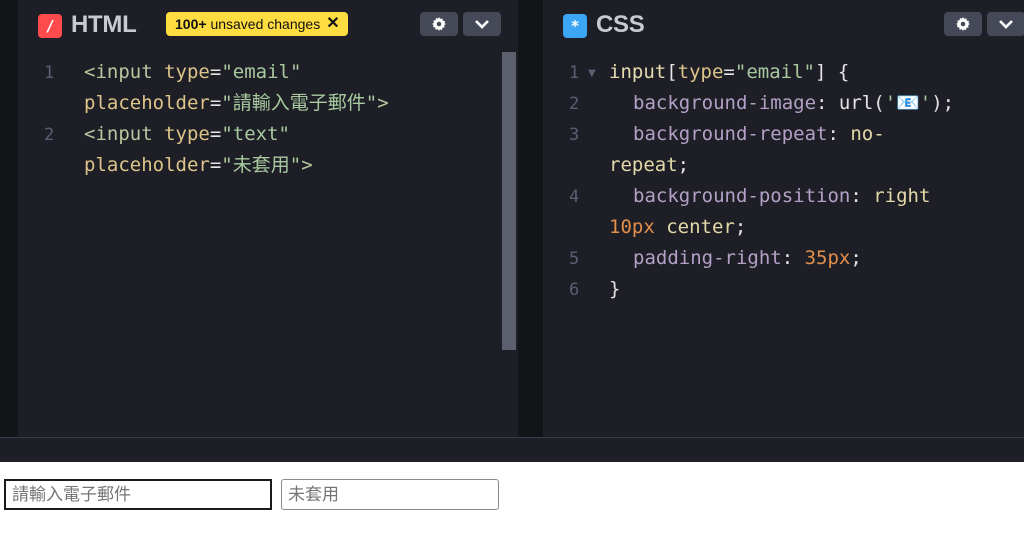 Image resolution: width=1024 pixels, height=539 pixels. What do you see at coordinates (574, 197) in the screenshot?
I see `line-number: 4` at bounding box center [574, 197].